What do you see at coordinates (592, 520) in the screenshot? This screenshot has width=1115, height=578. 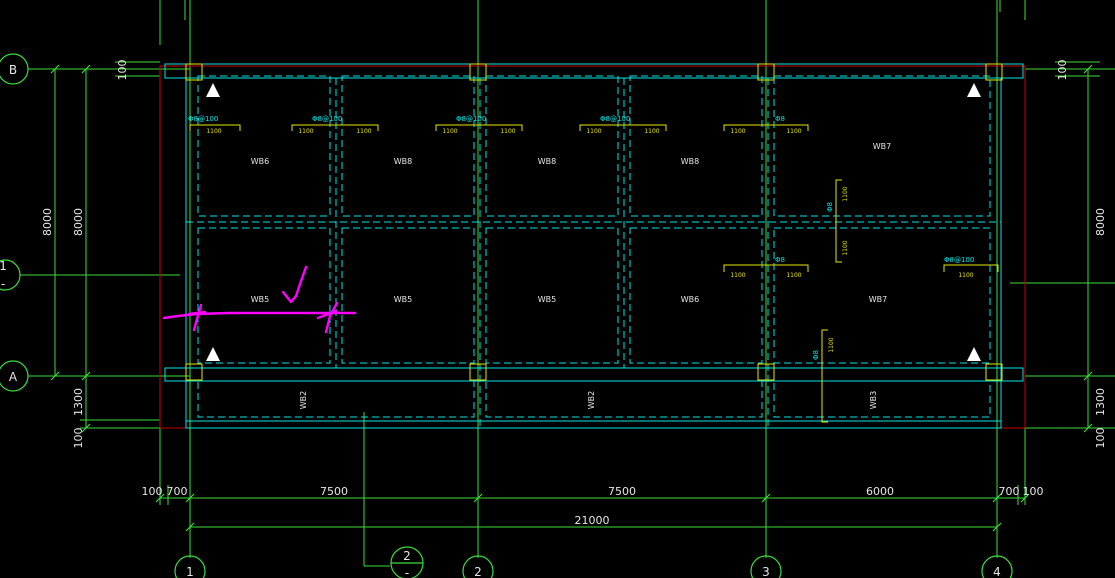 I see `dim-21000: 21000` at bounding box center [592, 520].